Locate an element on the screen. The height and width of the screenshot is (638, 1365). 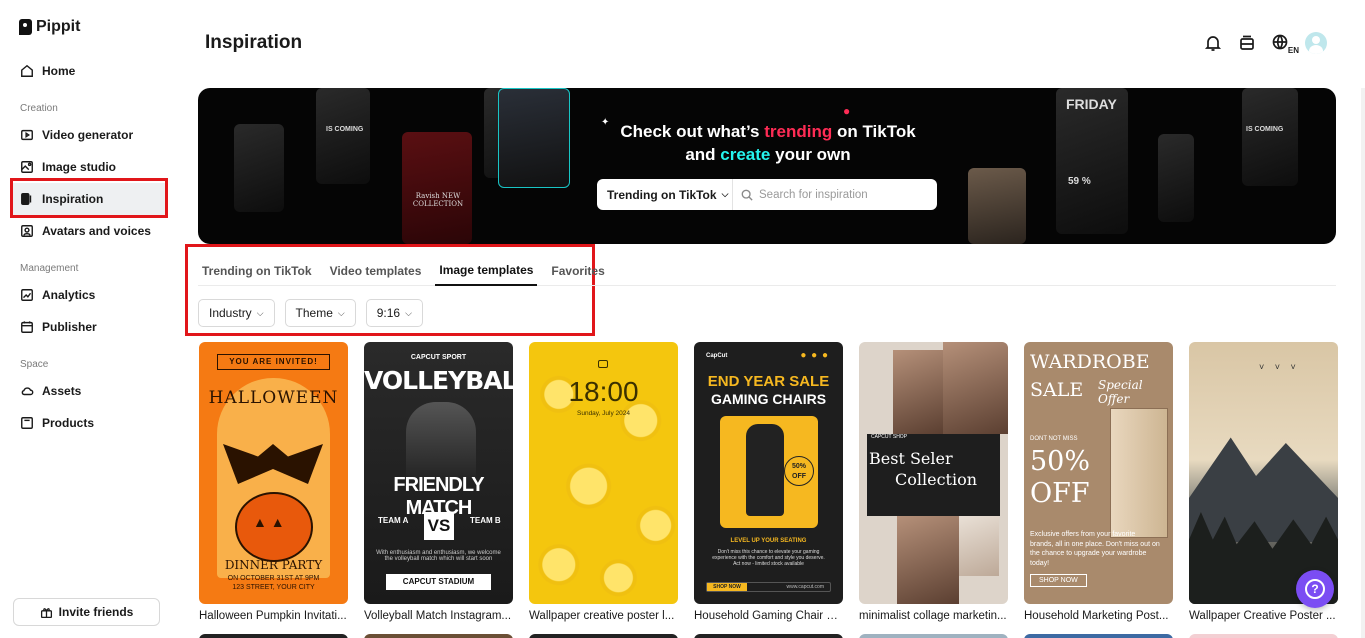
home-icon is located at coordinates (27, 71).